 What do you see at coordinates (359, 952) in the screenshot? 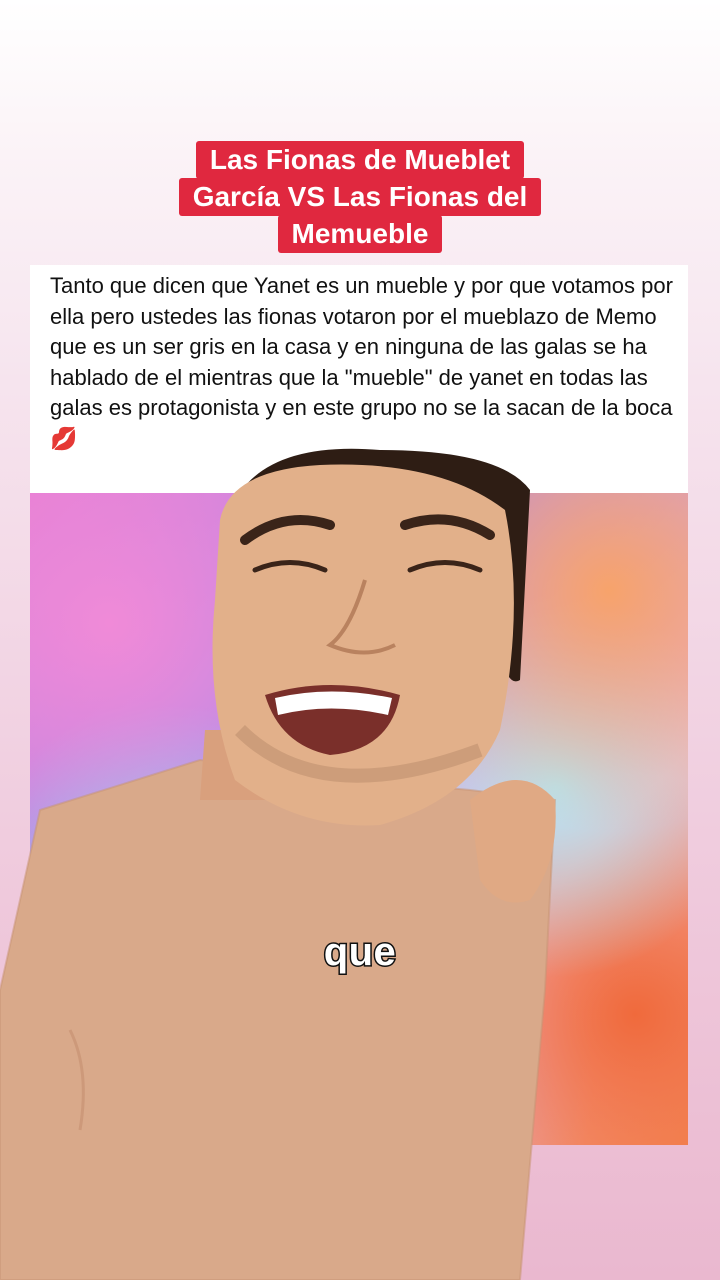
I see `subtitle-caption: que` at bounding box center [359, 952].